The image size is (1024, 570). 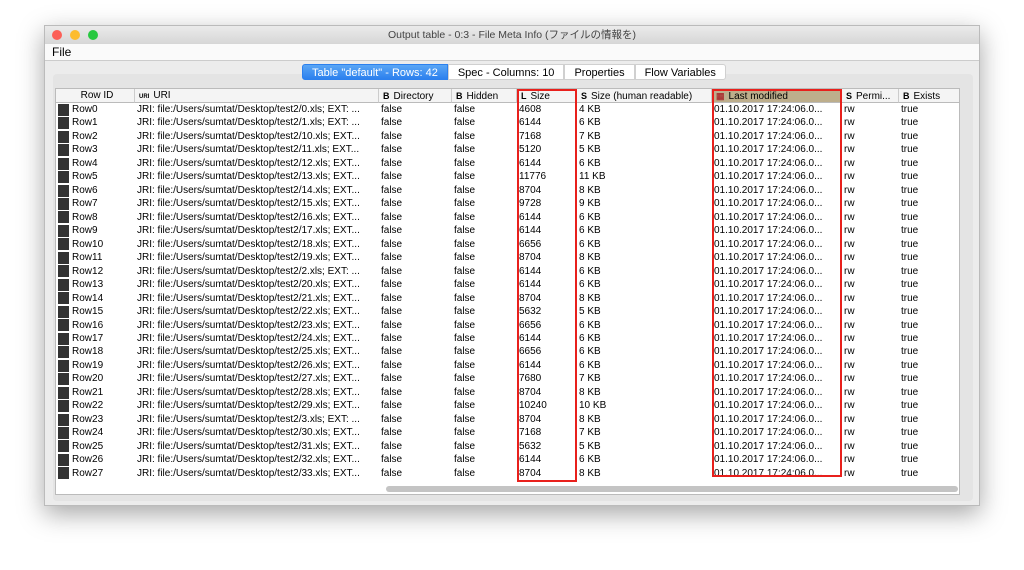 I want to click on cell-row-id: Row21, so click(x=95, y=392).